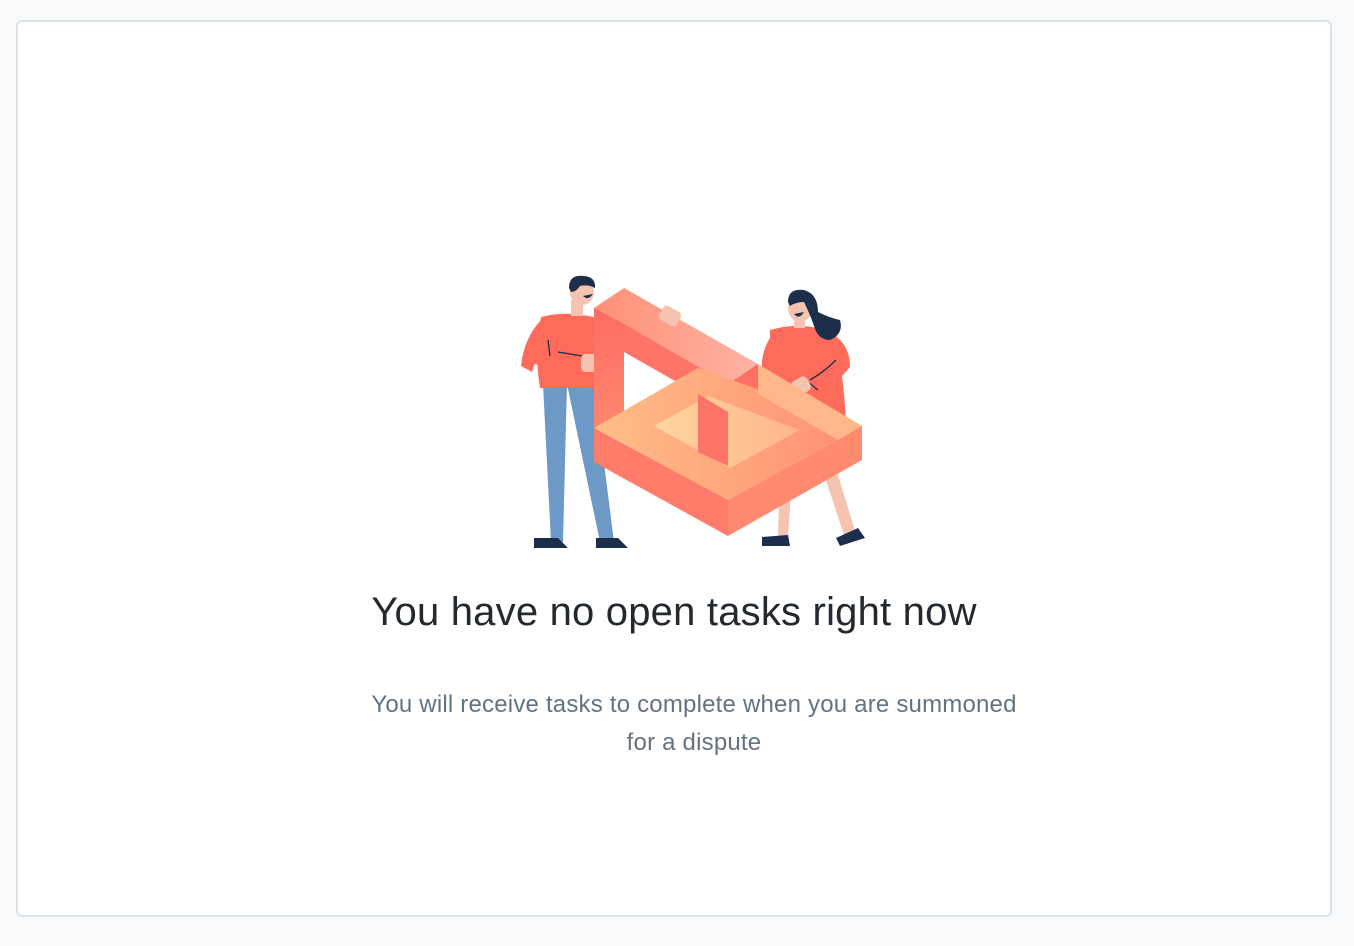 The image size is (1354, 946). What do you see at coordinates (674, 612) in the screenshot?
I see `empty-state-title: You have no open tasks right now` at bounding box center [674, 612].